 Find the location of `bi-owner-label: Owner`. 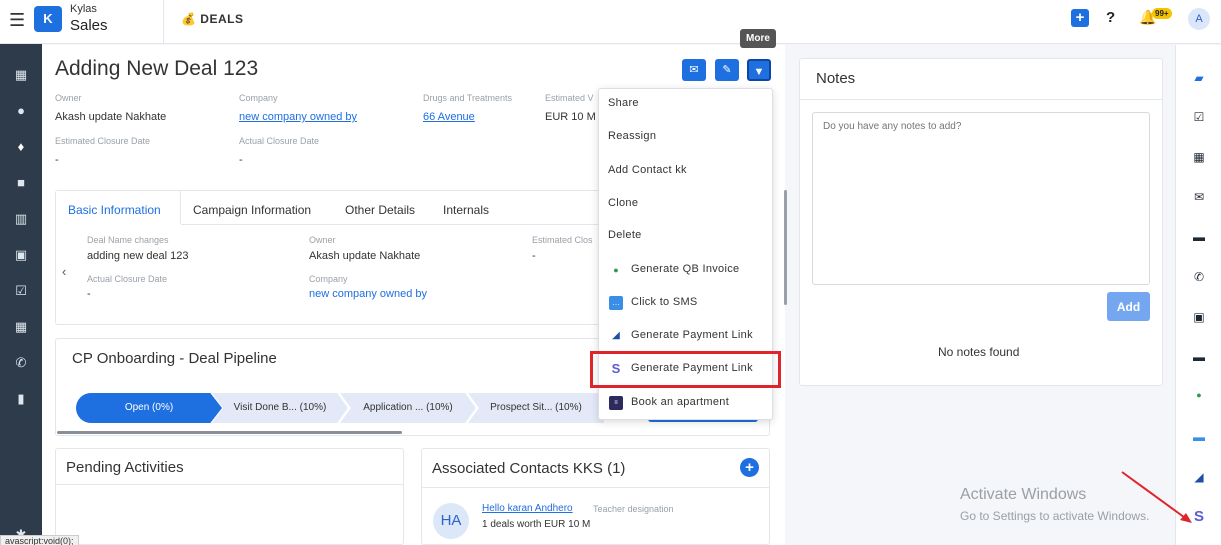

bi-owner-label: Owner is located at coordinates (322, 240).